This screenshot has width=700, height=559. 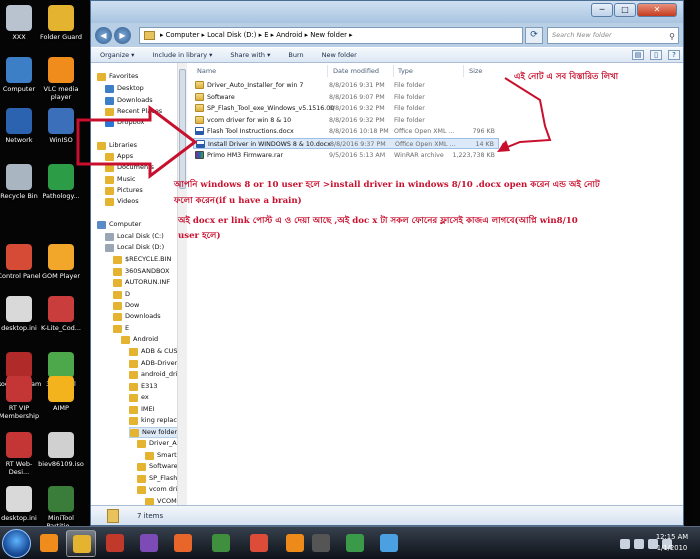 I want to click on dvd-icon, so click(x=321, y=543).